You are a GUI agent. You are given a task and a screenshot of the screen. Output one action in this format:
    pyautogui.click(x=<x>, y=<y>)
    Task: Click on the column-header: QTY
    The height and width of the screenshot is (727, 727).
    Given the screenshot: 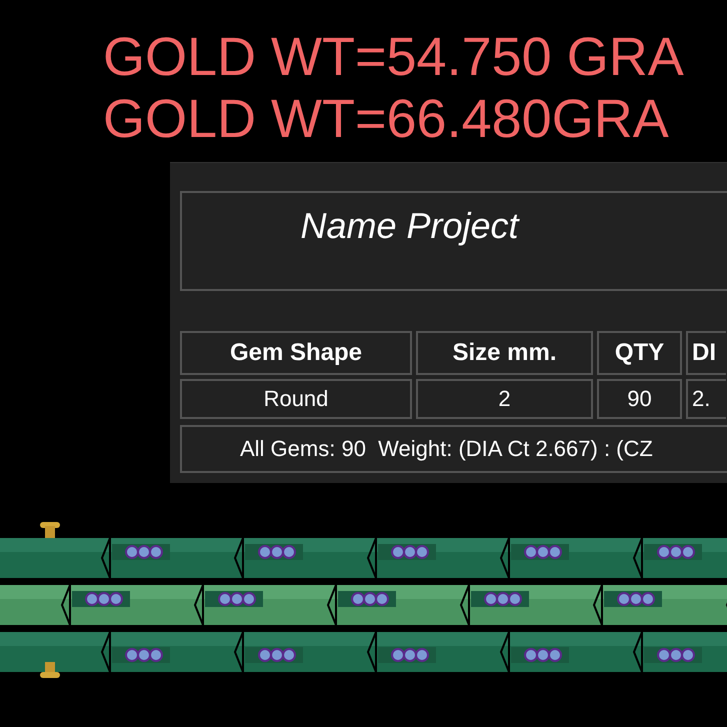 What is the action you would take?
    pyautogui.click(x=639, y=353)
    